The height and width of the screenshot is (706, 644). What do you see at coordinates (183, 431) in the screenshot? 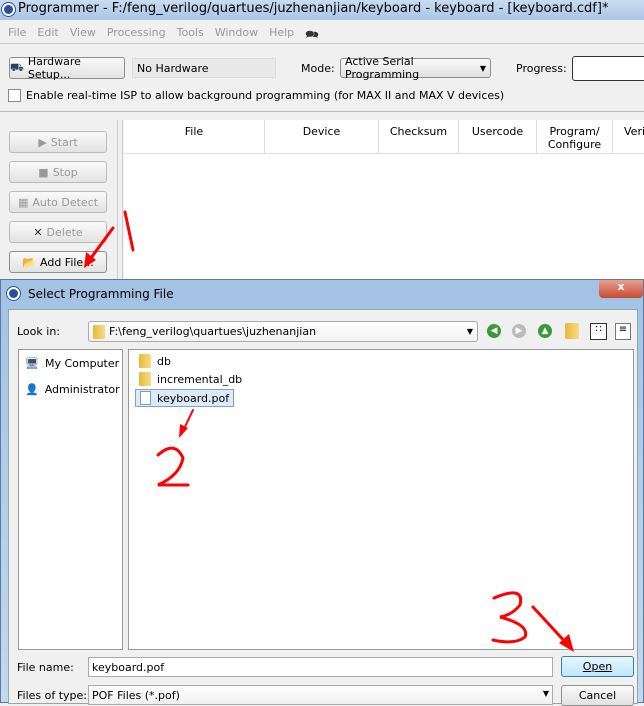
I see `arrowhead` at bounding box center [183, 431].